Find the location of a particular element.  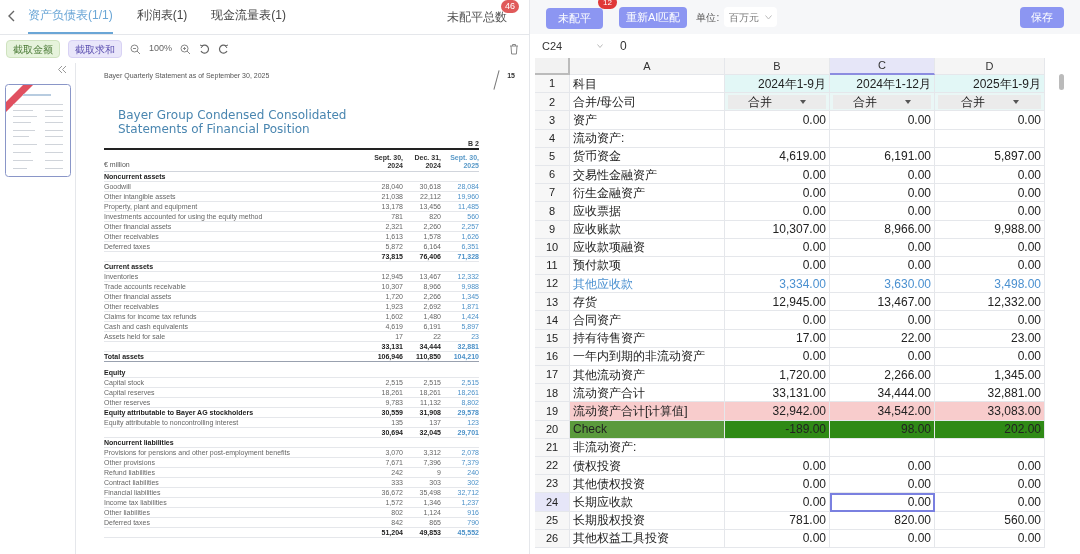

column-header: C is located at coordinates (882, 66).